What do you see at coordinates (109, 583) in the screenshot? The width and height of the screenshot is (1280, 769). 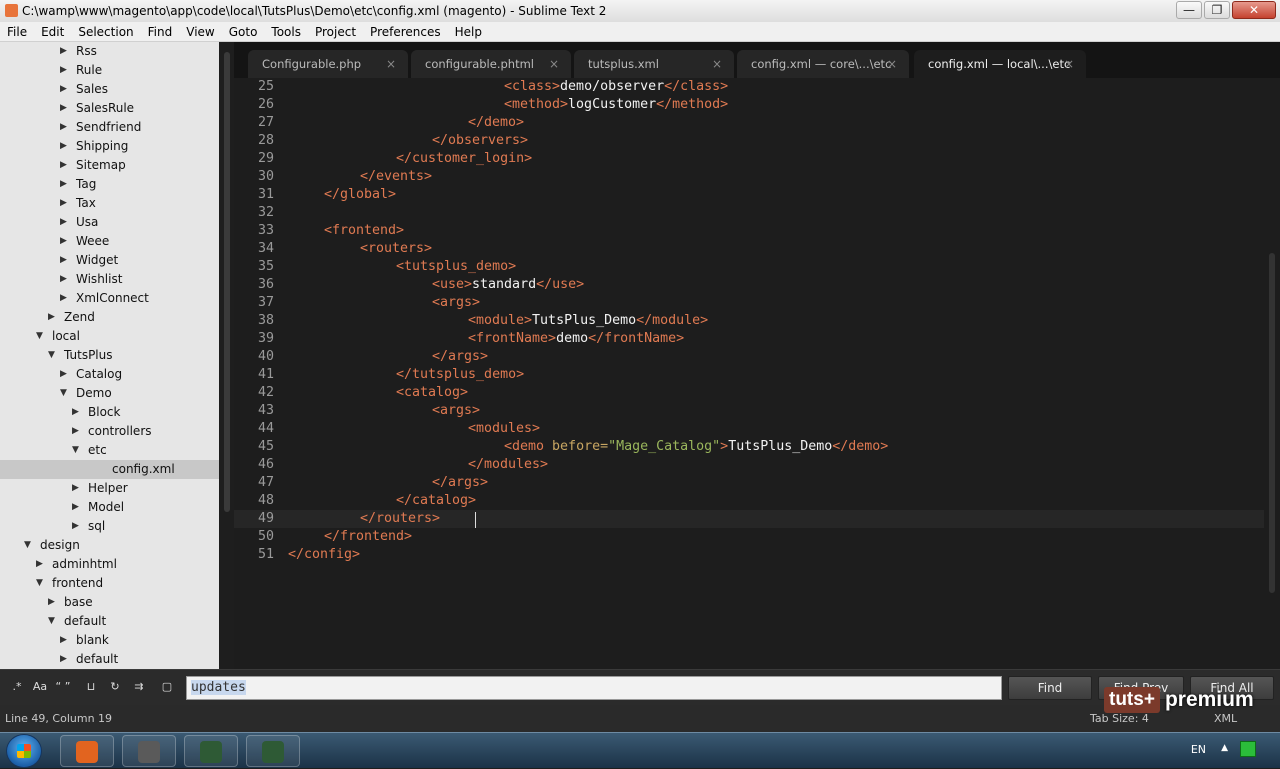 I see `tree-folder-item: ▼ frontend` at bounding box center [109, 583].